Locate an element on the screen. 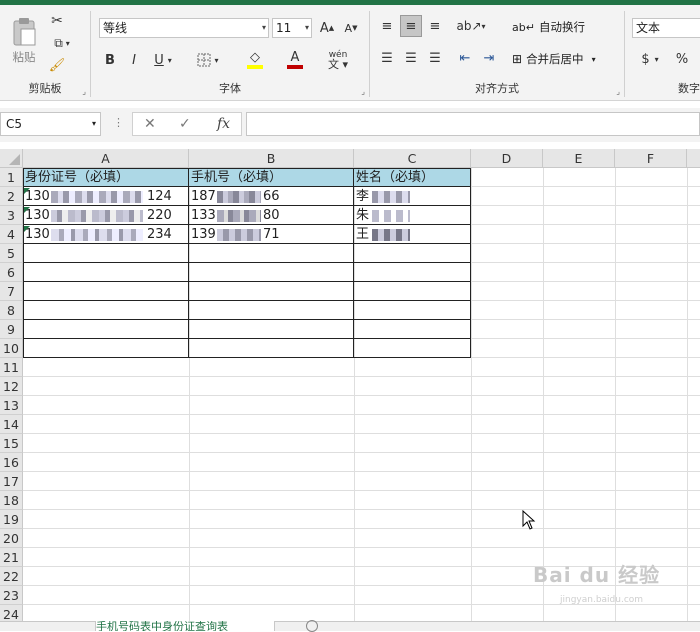 This screenshot has height=632, width=700. copy-icon: ⧉ ▾ is located at coordinates (62, 43).